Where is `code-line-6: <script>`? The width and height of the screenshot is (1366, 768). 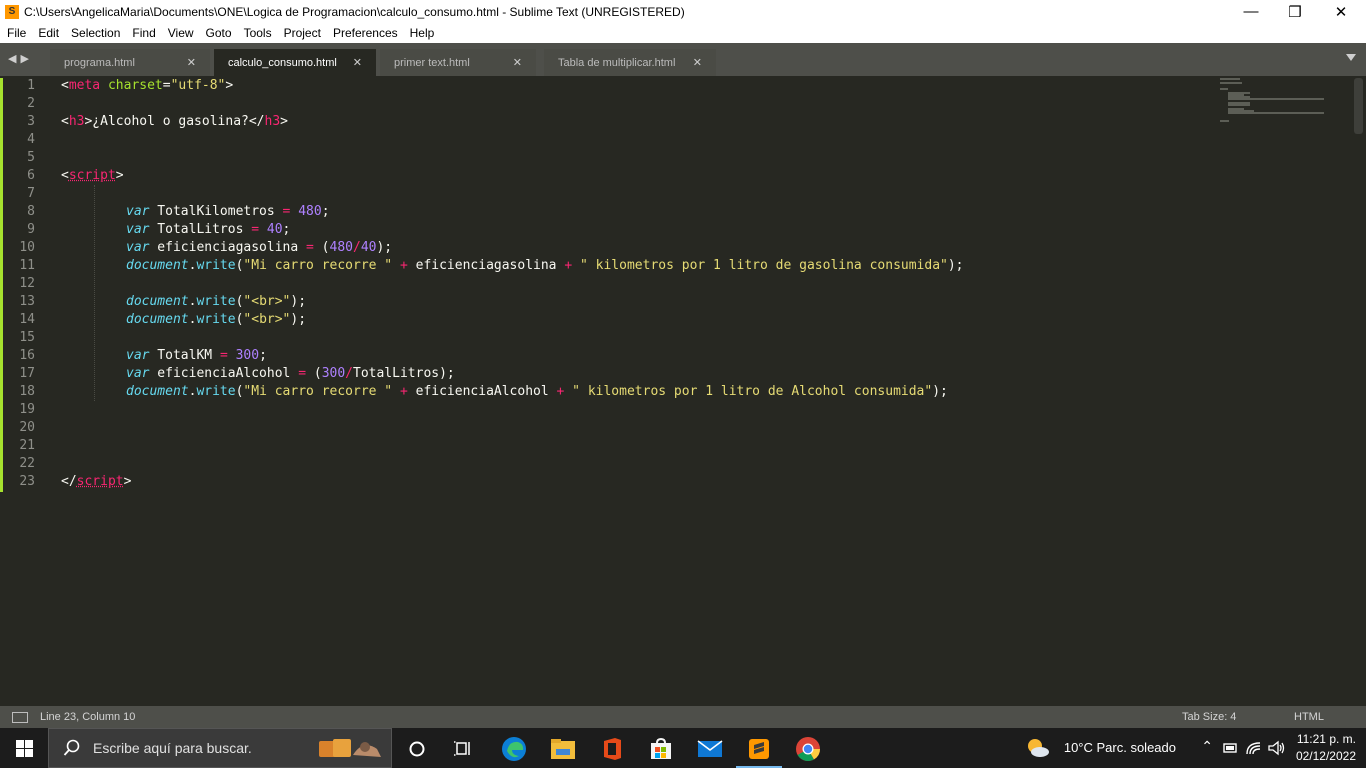 code-line-6: <script> is located at coordinates (92, 175).